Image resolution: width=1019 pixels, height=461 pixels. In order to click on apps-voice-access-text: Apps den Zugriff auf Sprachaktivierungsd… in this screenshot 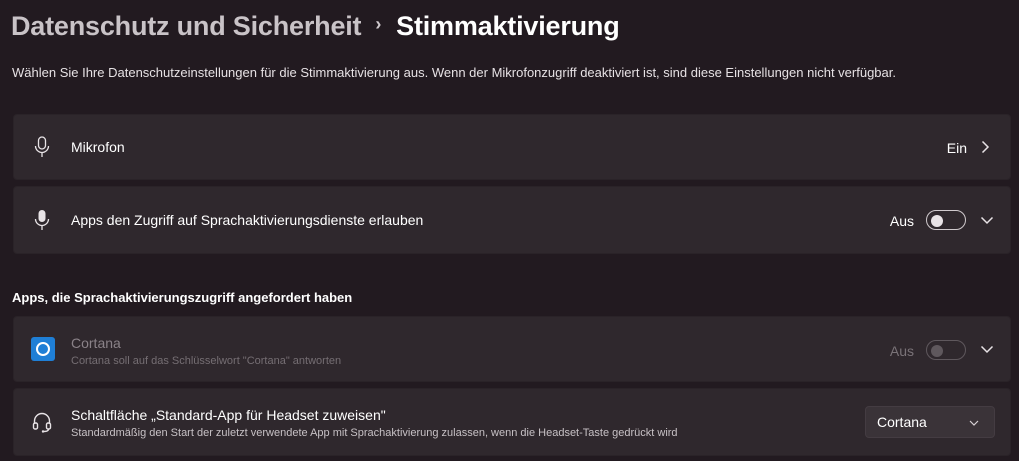, I will do `click(247, 220)`.